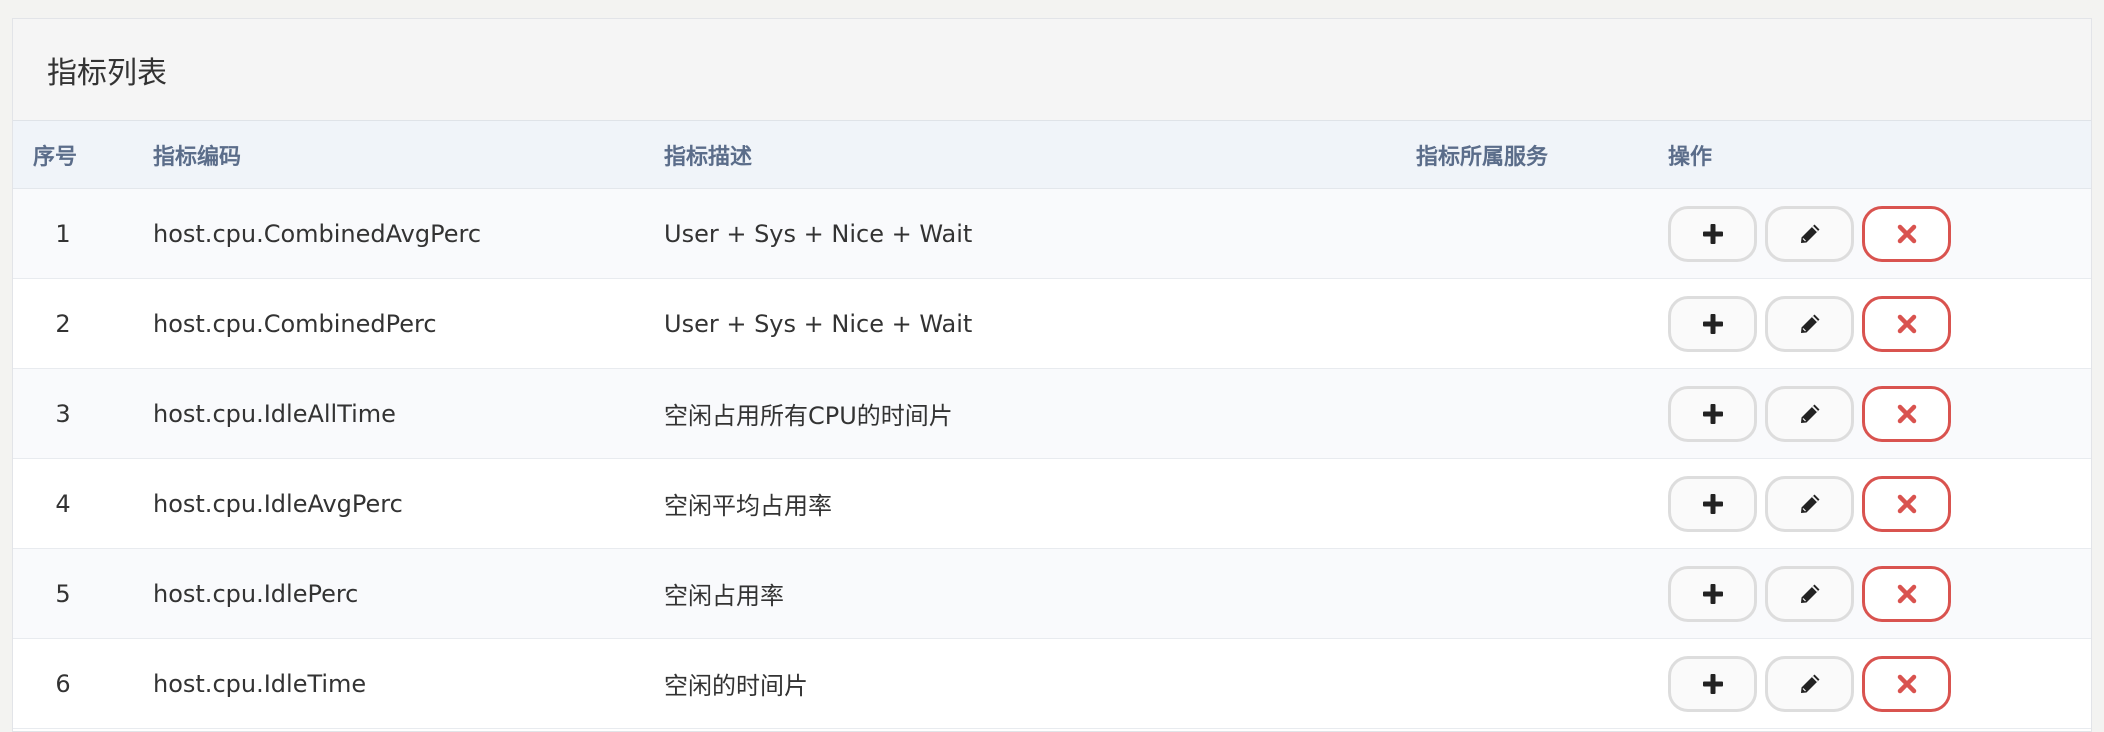 This screenshot has width=2104, height=732. I want to click on row-desc: 空闲的时间片, so click(1040, 683).